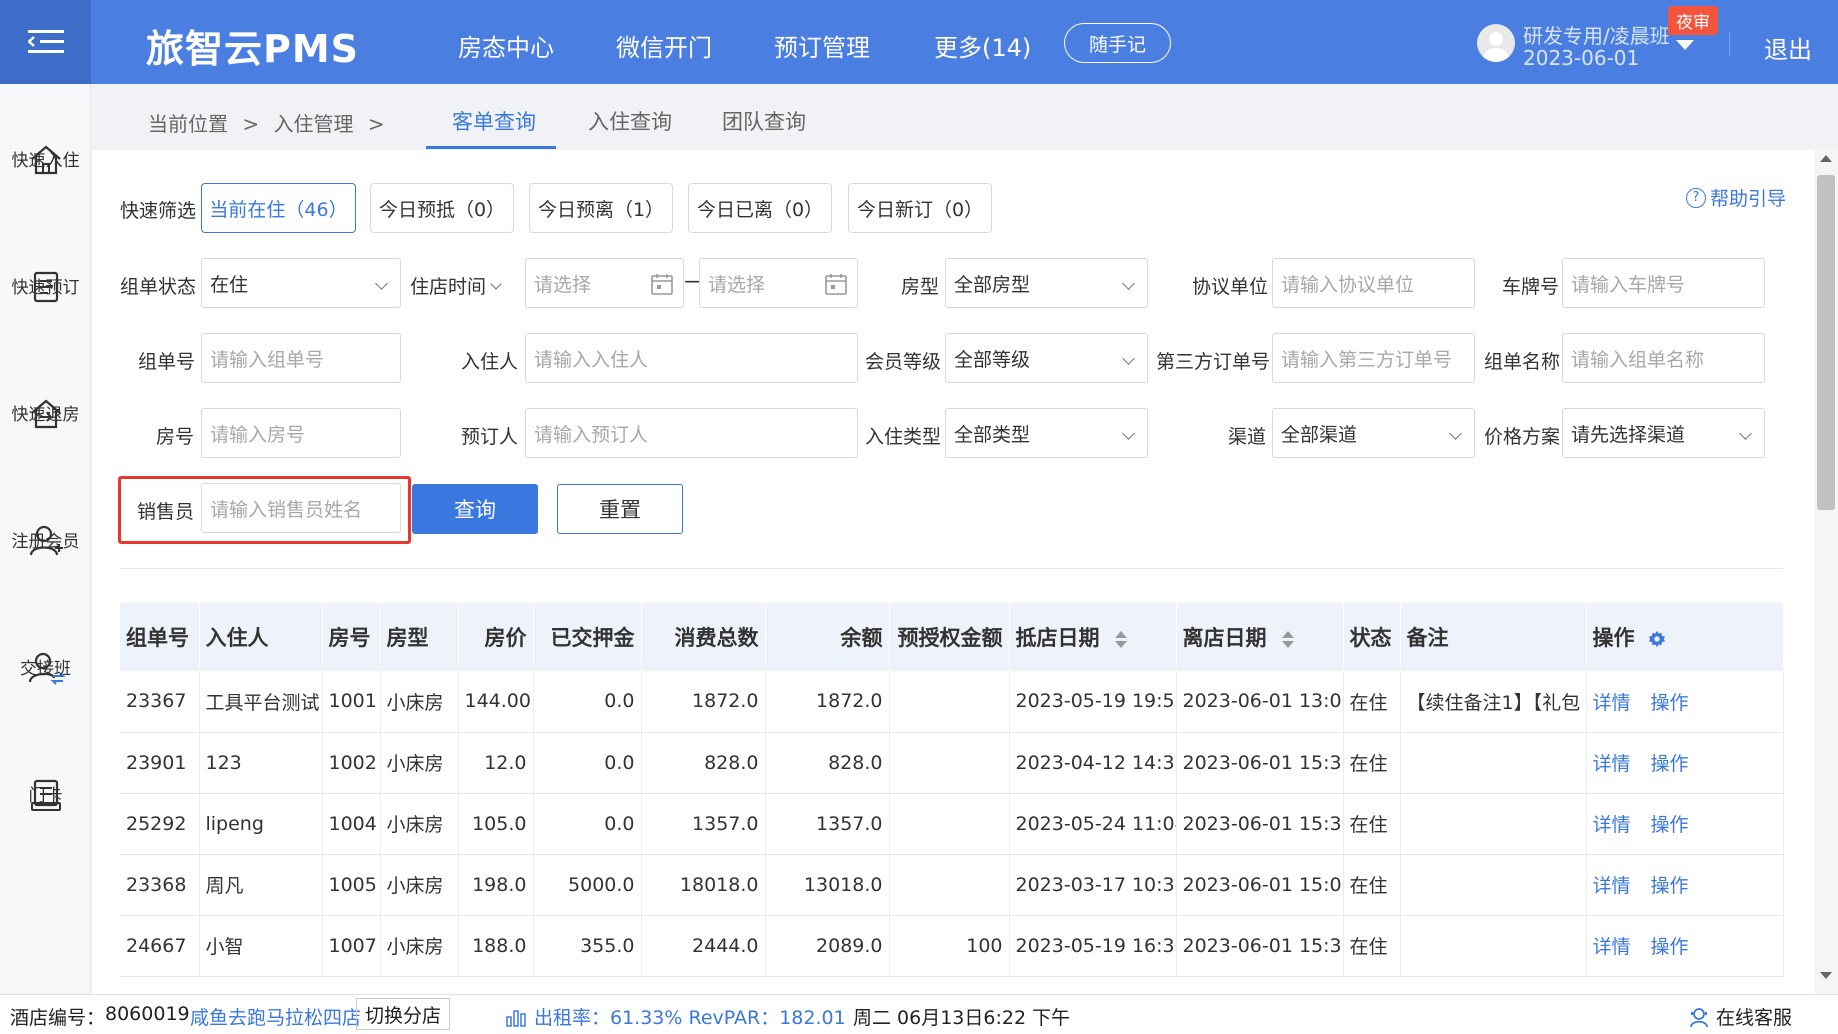 Image resolution: width=1838 pixels, height=1034 pixels. Describe the element at coordinates (442, 208) in the screenshot. I see `filter-today-arrival-button: 今日预抵（0）` at that location.